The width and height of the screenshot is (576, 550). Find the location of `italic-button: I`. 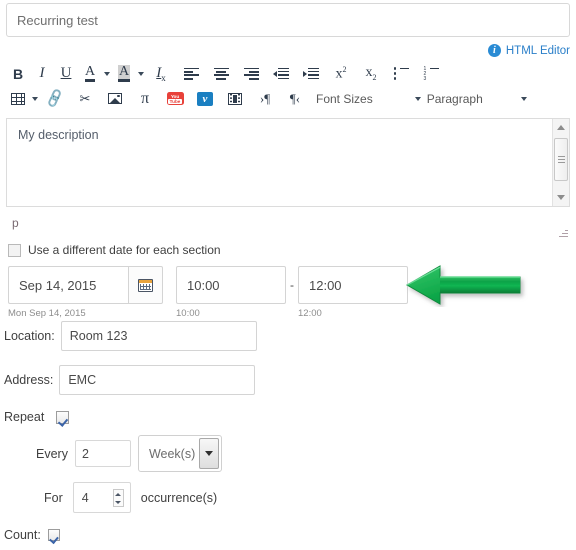

italic-button: I is located at coordinates (42, 73).